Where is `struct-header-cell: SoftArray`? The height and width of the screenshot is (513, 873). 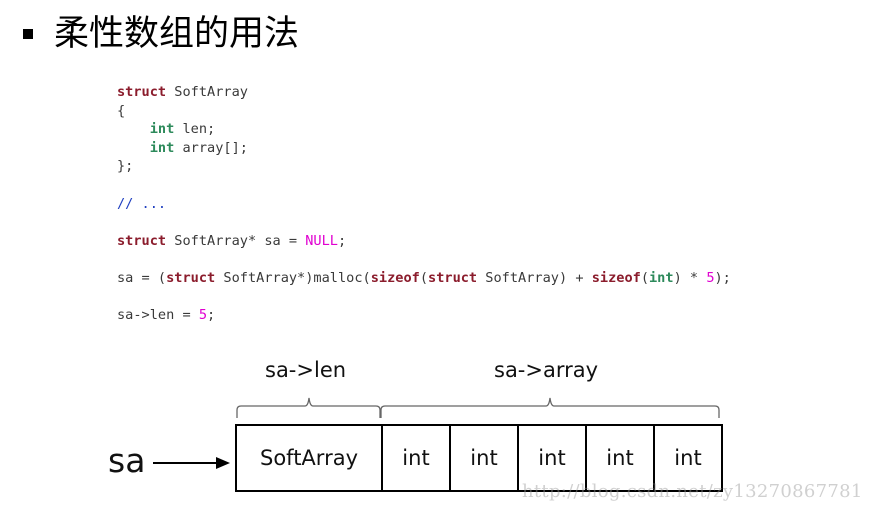
struct-header-cell: SoftArray is located at coordinates (310, 458).